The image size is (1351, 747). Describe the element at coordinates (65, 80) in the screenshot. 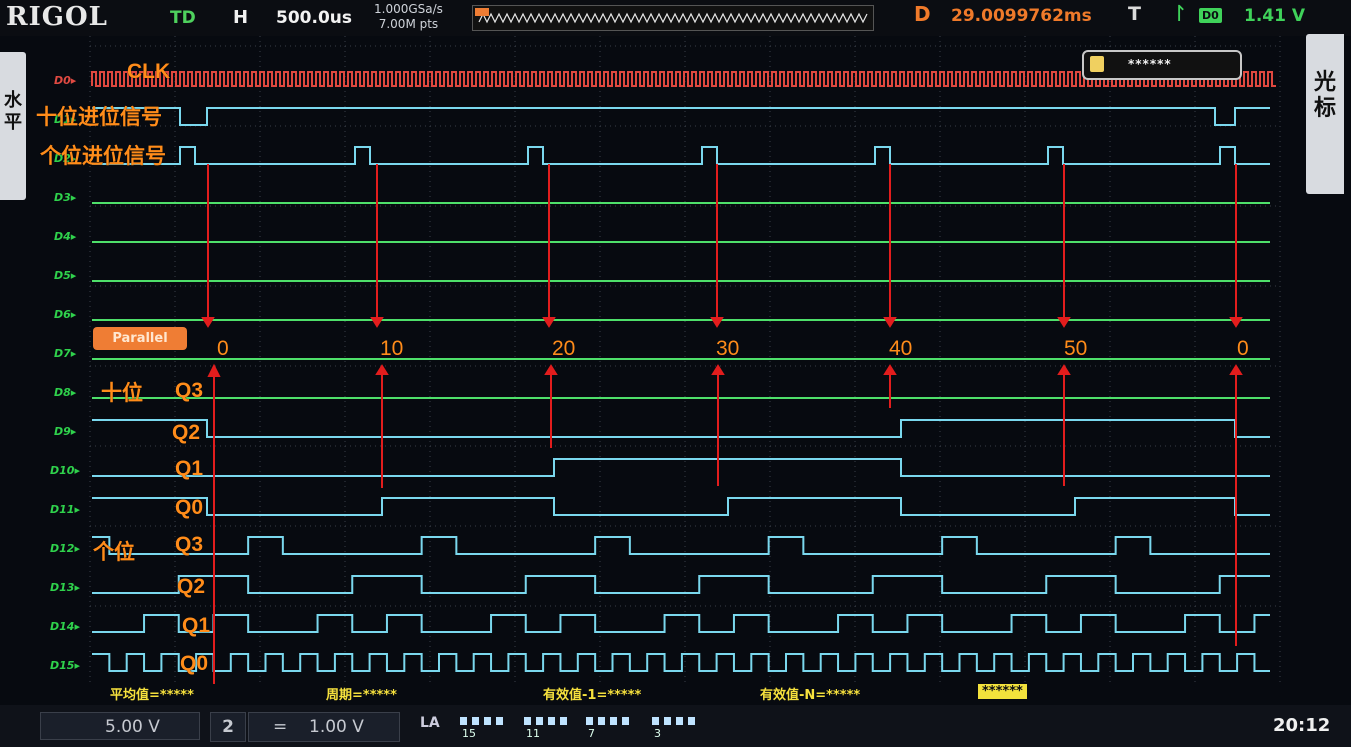

I see `channel-label-d0: D0▸` at that location.